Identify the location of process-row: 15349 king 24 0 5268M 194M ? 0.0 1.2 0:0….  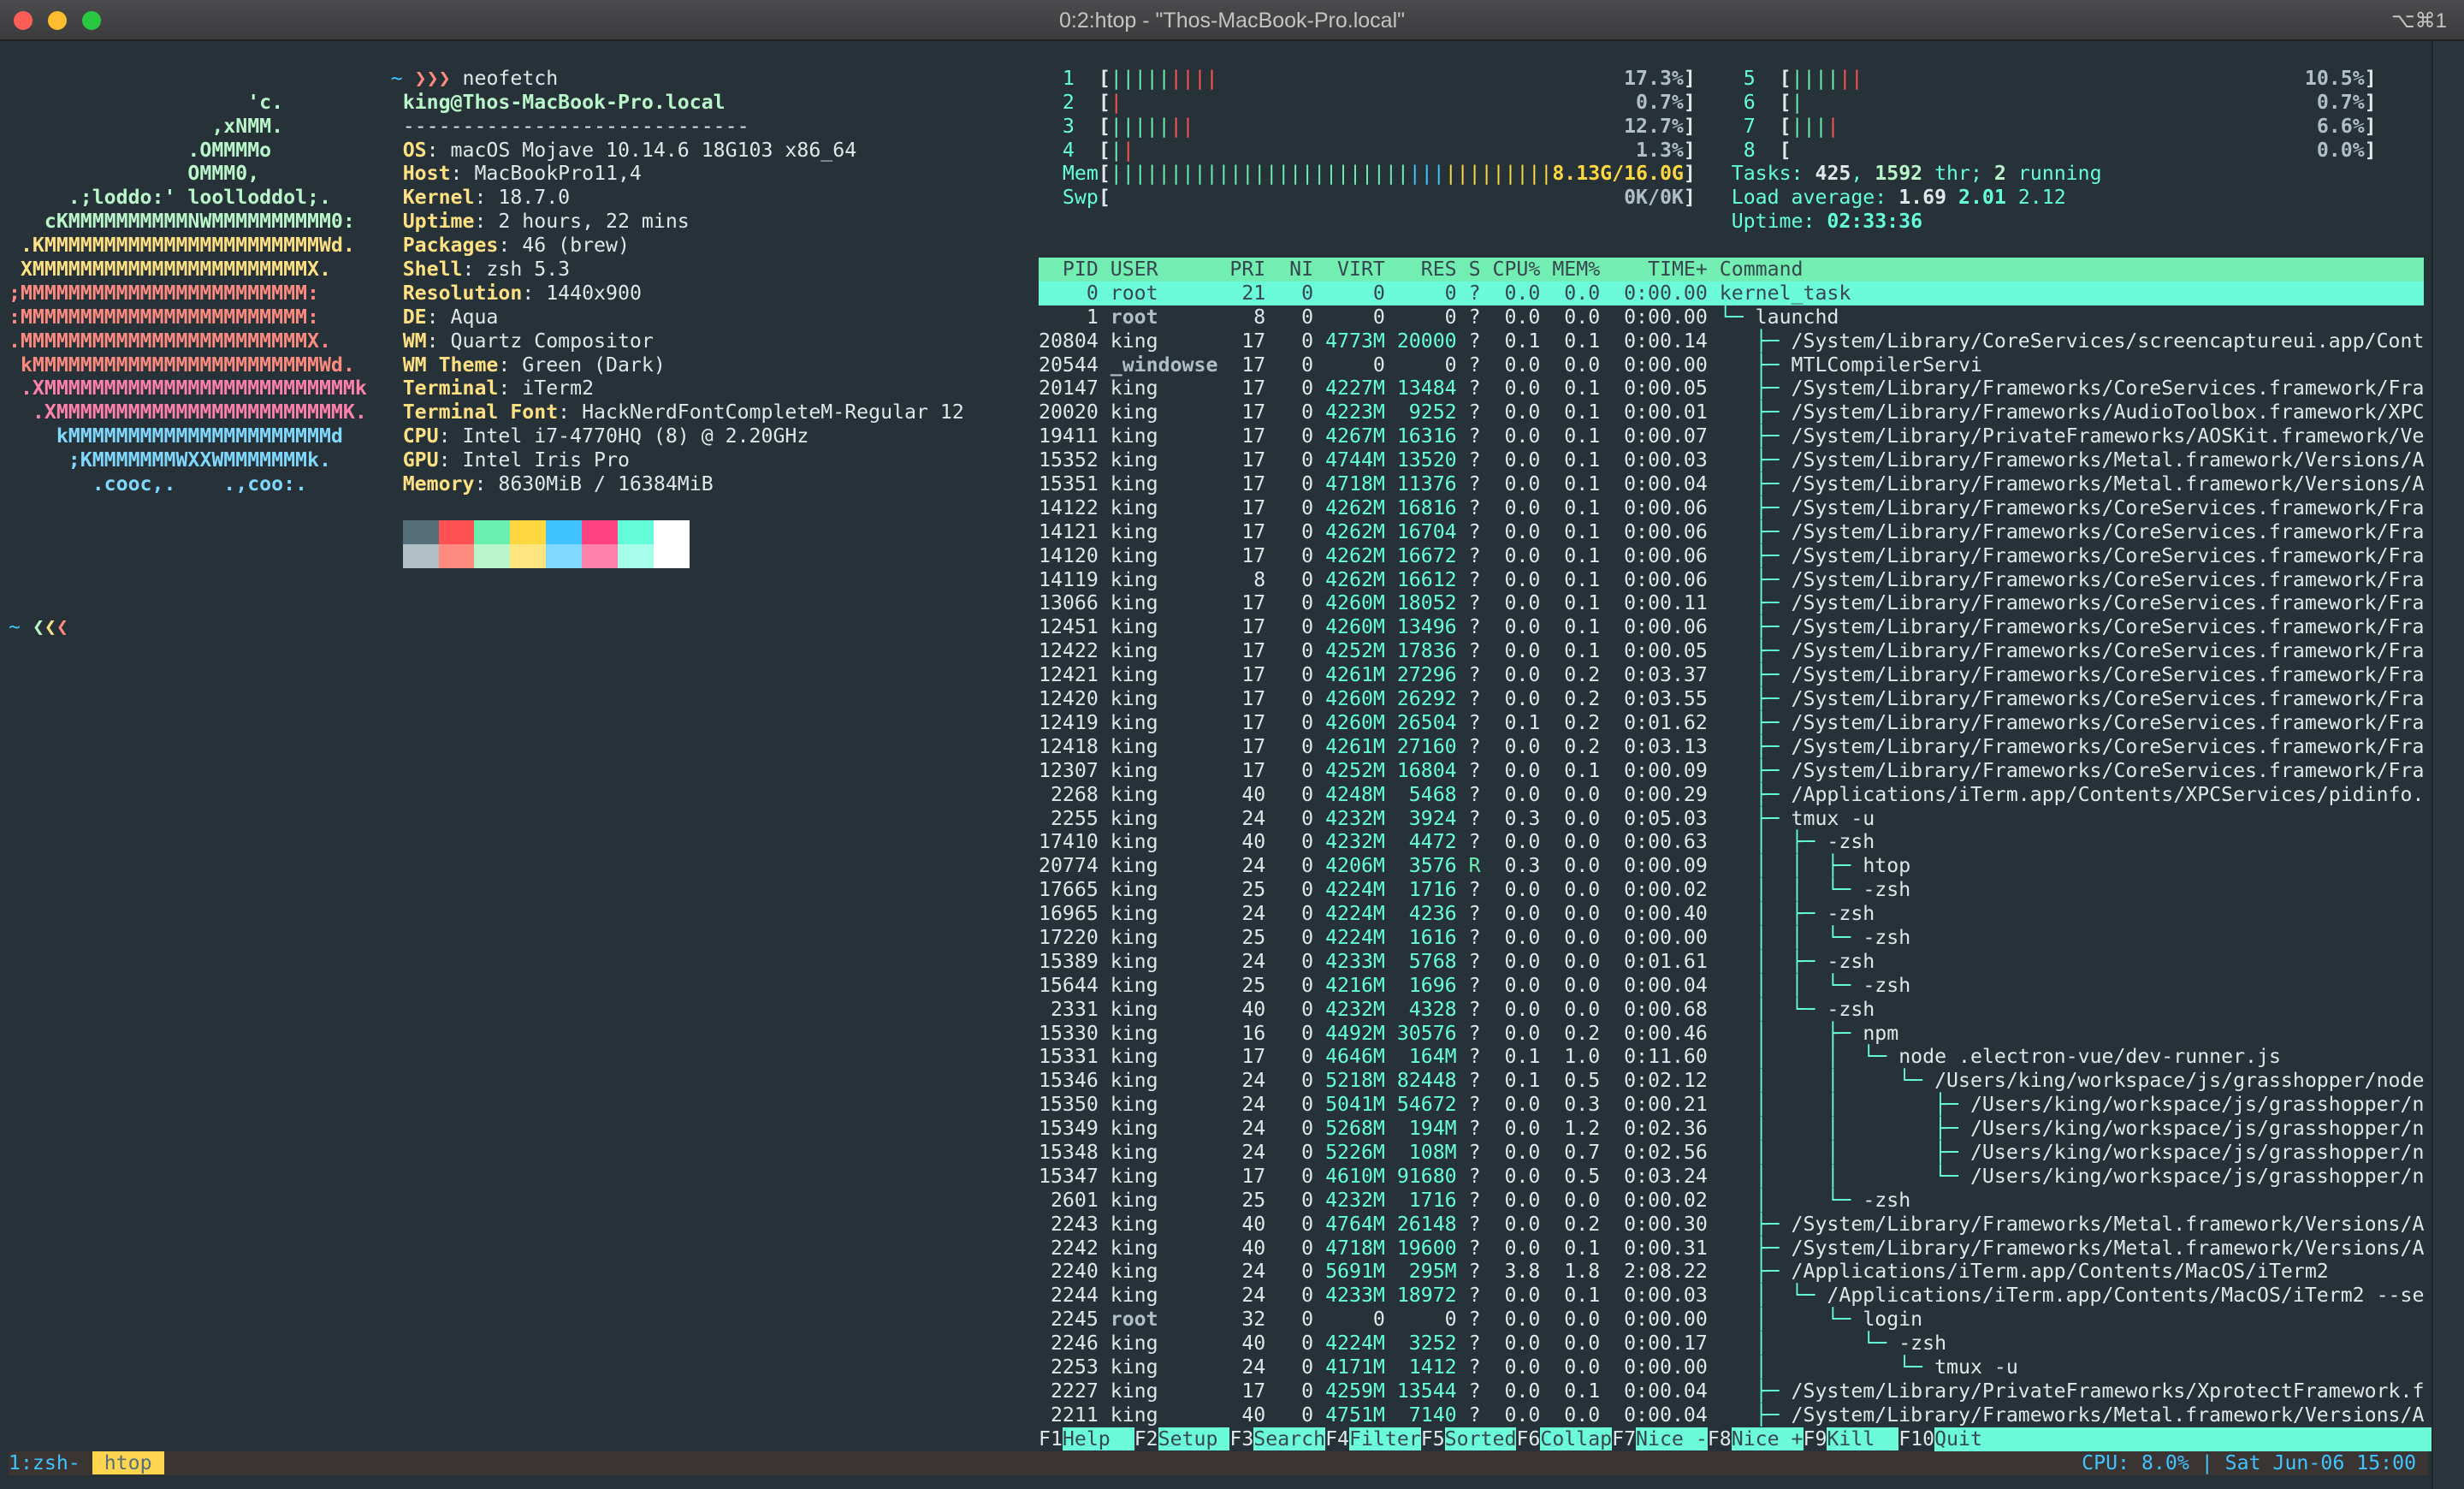
(1731, 1129).